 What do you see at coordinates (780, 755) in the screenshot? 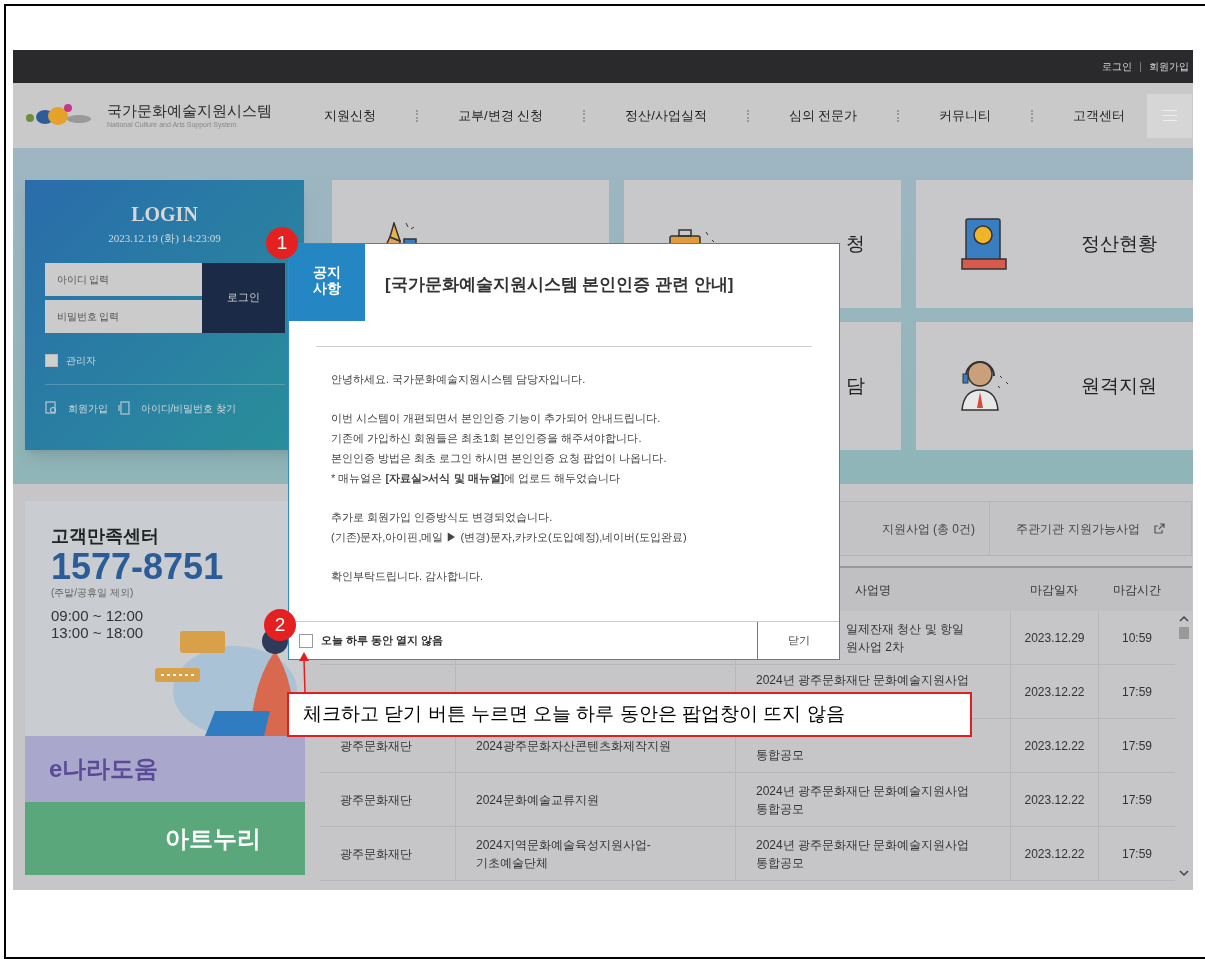
I see `table-cell-text: 통합공모` at bounding box center [780, 755].